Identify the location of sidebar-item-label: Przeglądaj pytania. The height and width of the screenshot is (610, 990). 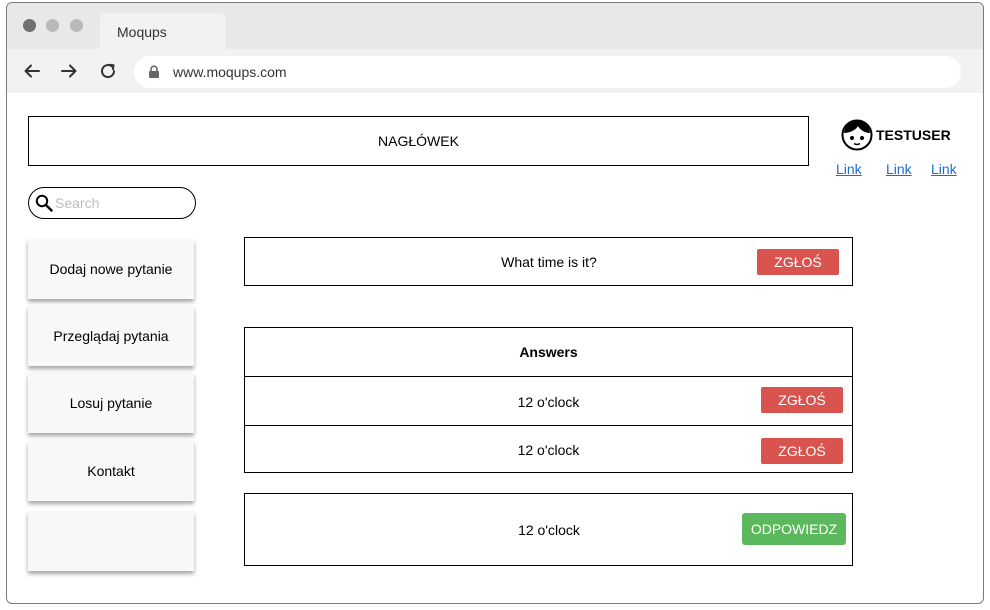
(111, 336).